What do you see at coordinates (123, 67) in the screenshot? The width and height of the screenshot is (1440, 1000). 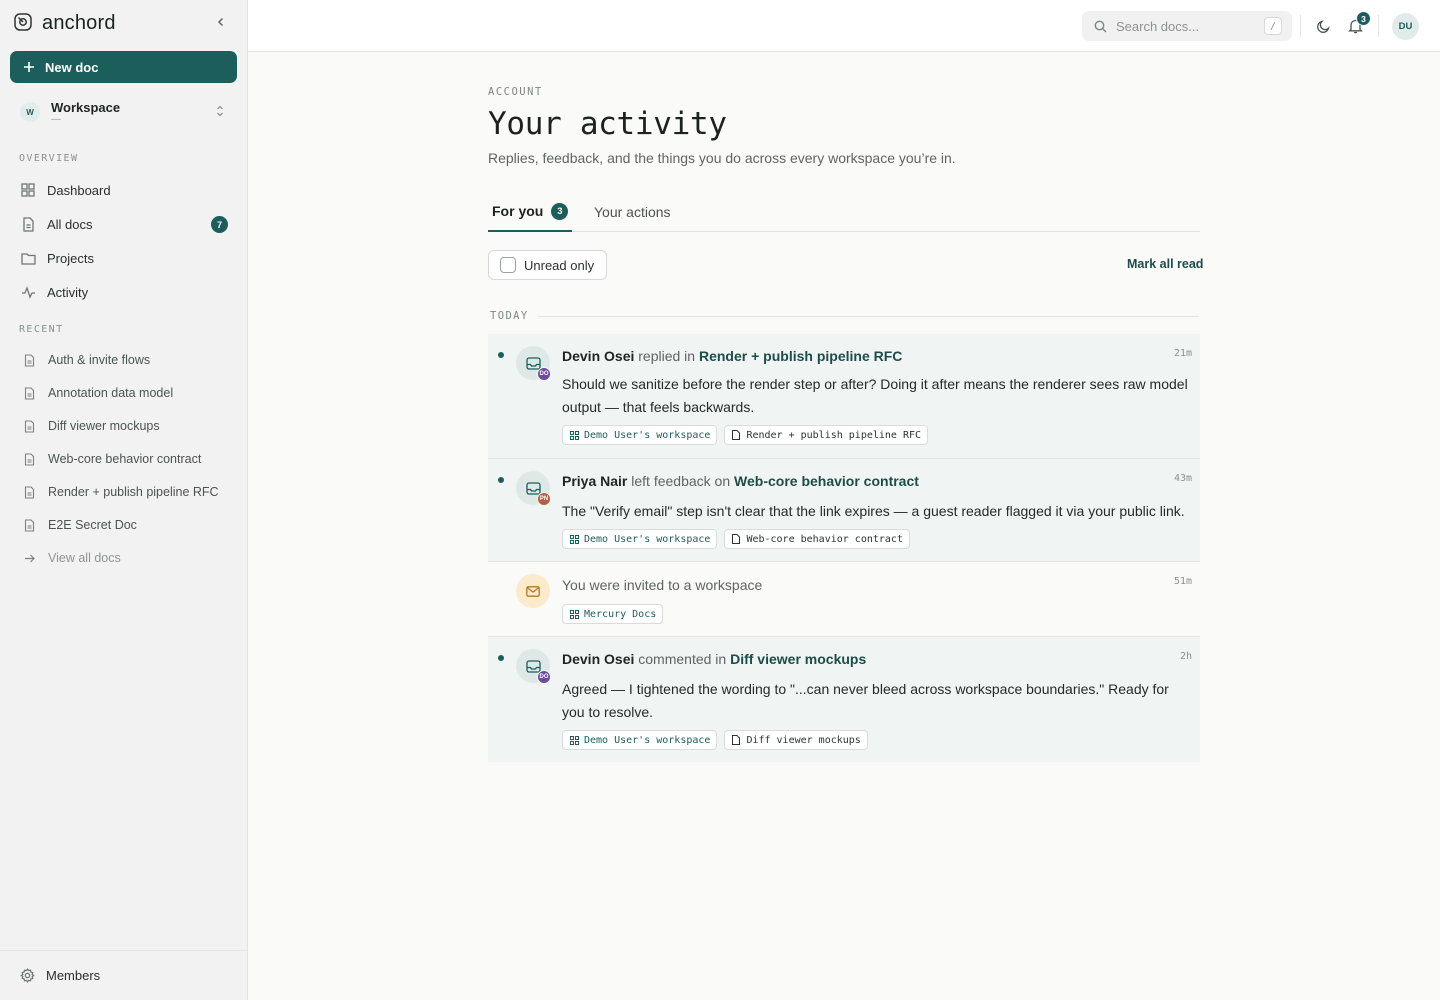 I see `new-doc-button: New doc` at bounding box center [123, 67].